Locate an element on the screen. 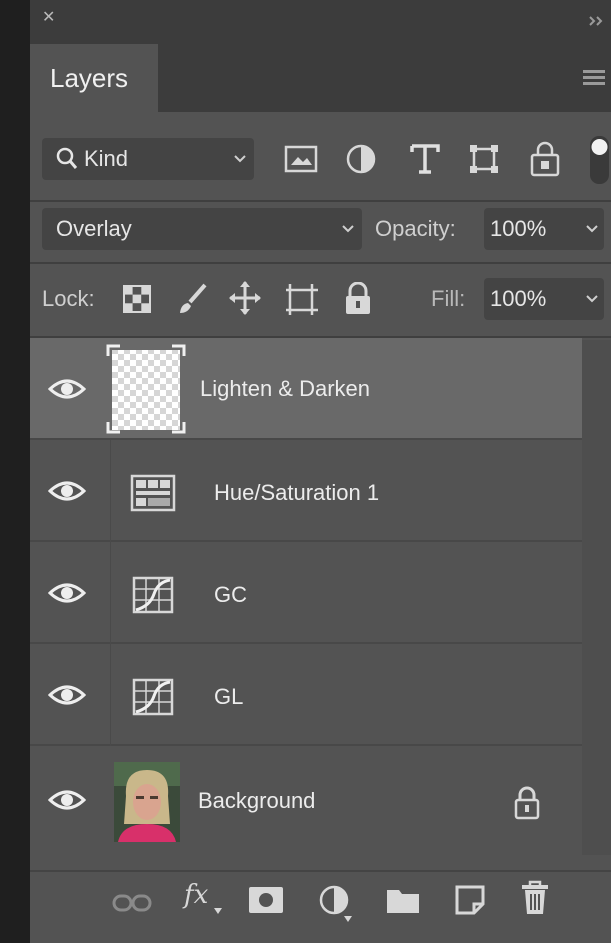  opacity-field: 100% is located at coordinates (544, 229).